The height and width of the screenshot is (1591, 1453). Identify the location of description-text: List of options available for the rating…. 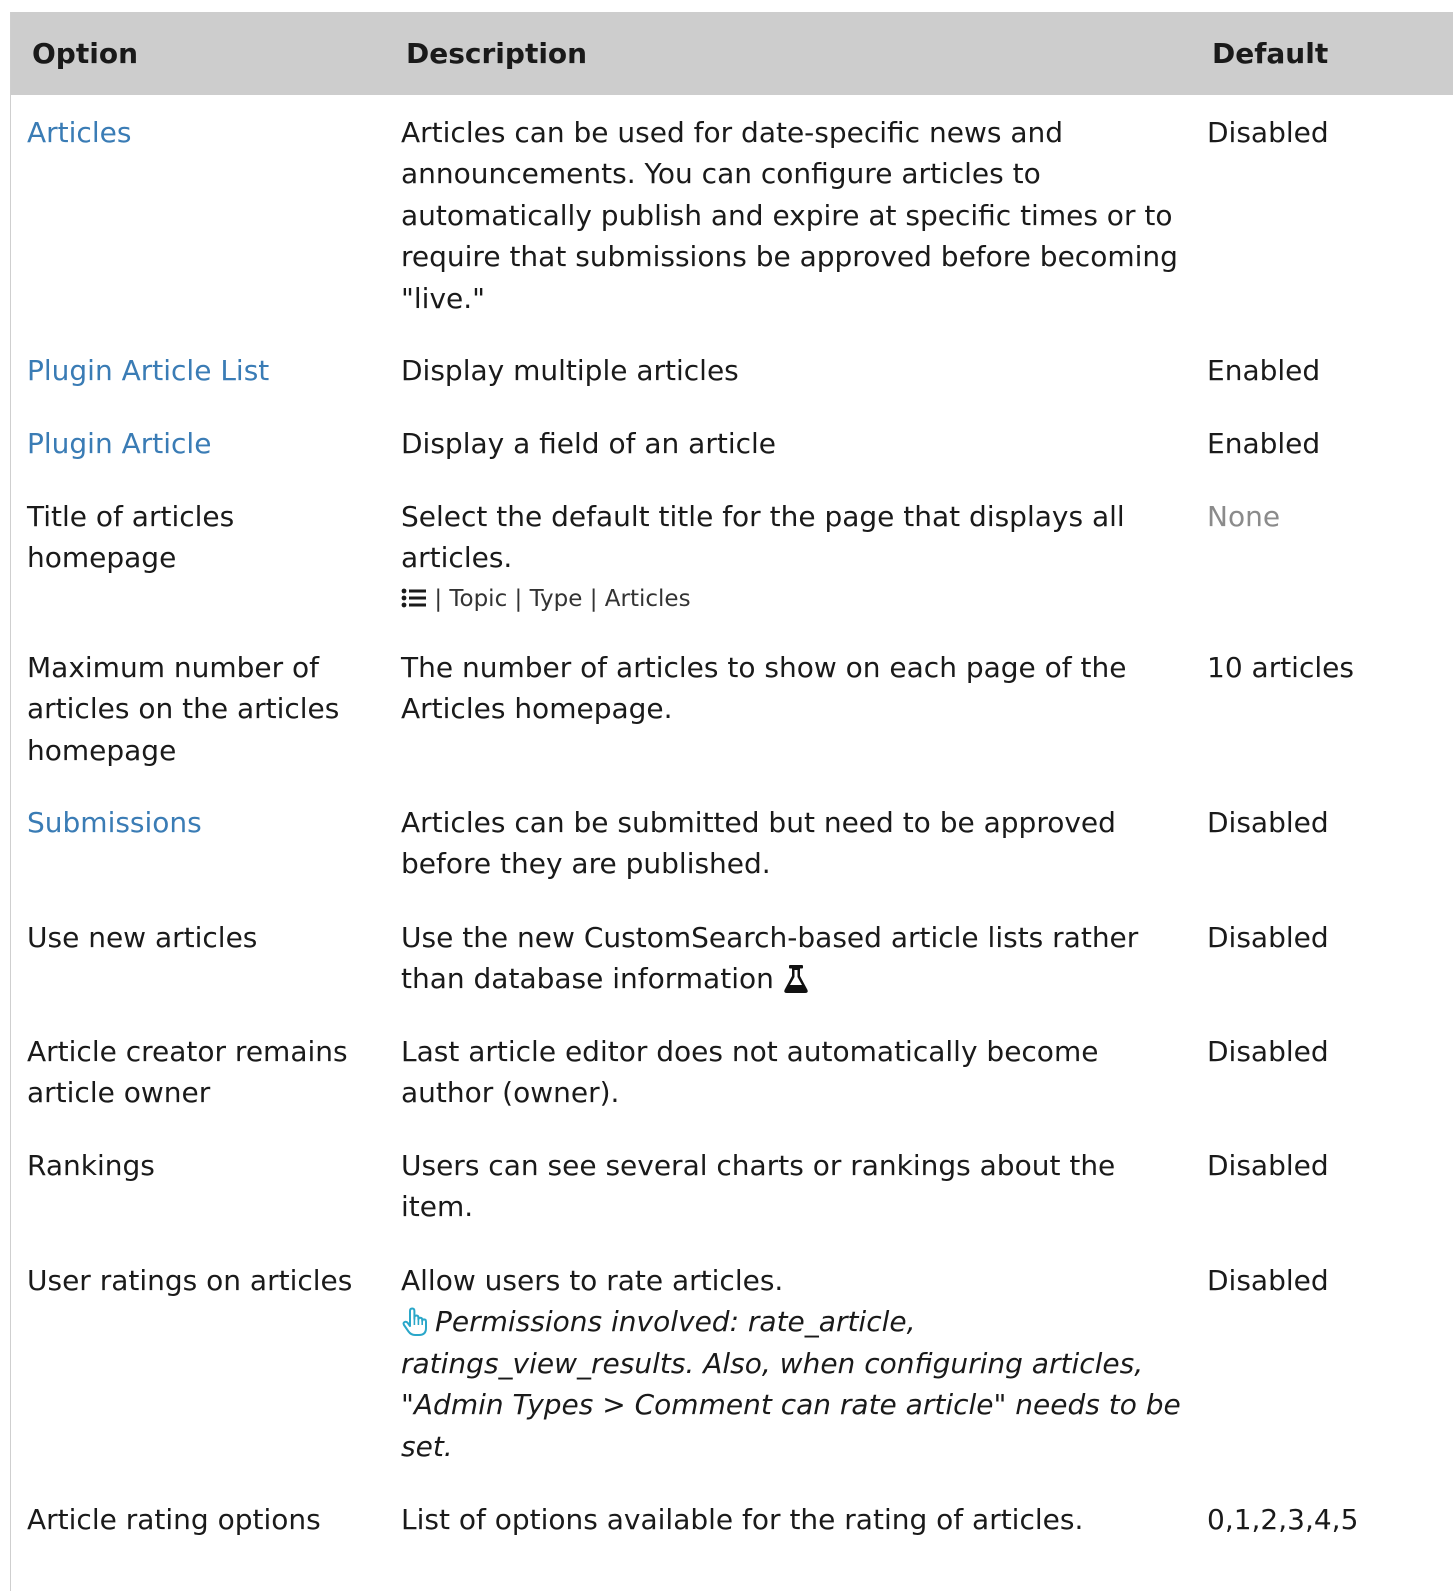
(742, 1519).